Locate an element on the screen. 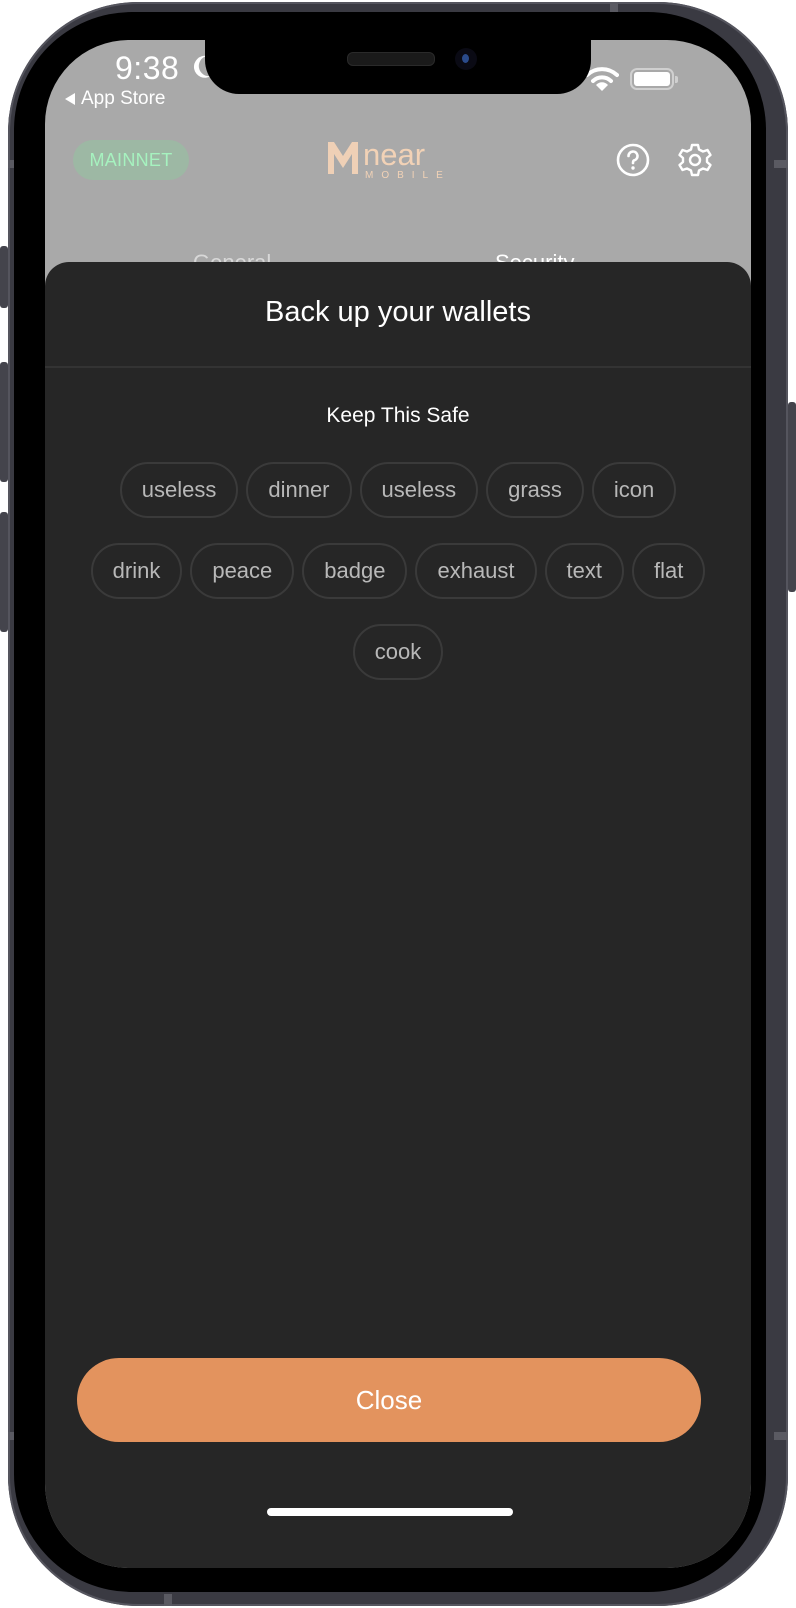  seed-word: icon is located at coordinates (634, 490).